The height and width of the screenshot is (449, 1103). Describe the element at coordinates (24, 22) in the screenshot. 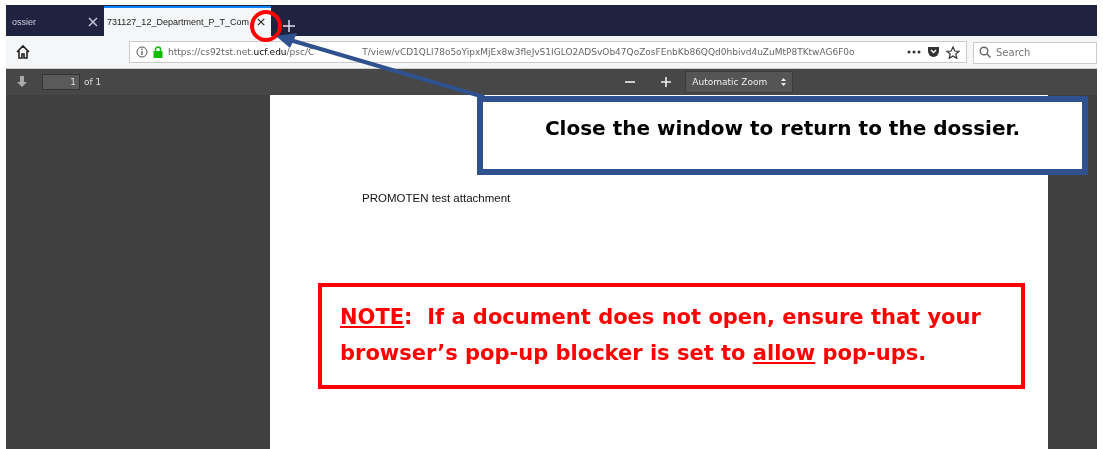

I see `tab-title: ossier` at that location.